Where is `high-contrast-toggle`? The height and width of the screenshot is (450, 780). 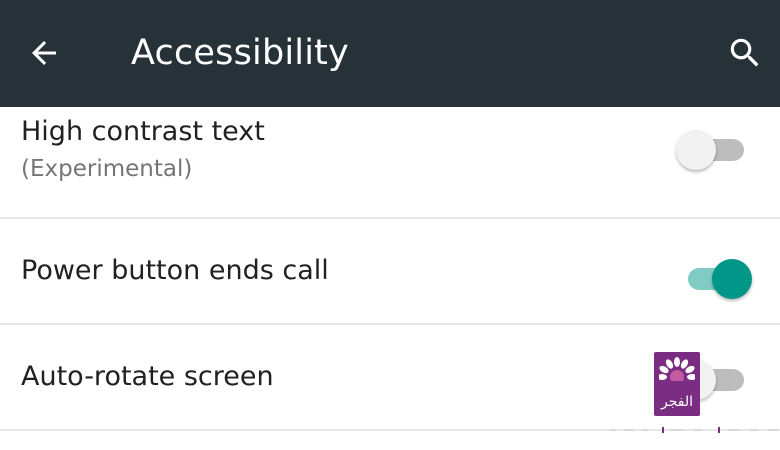
high-contrast-toggle is located at coordinates (713, 150).